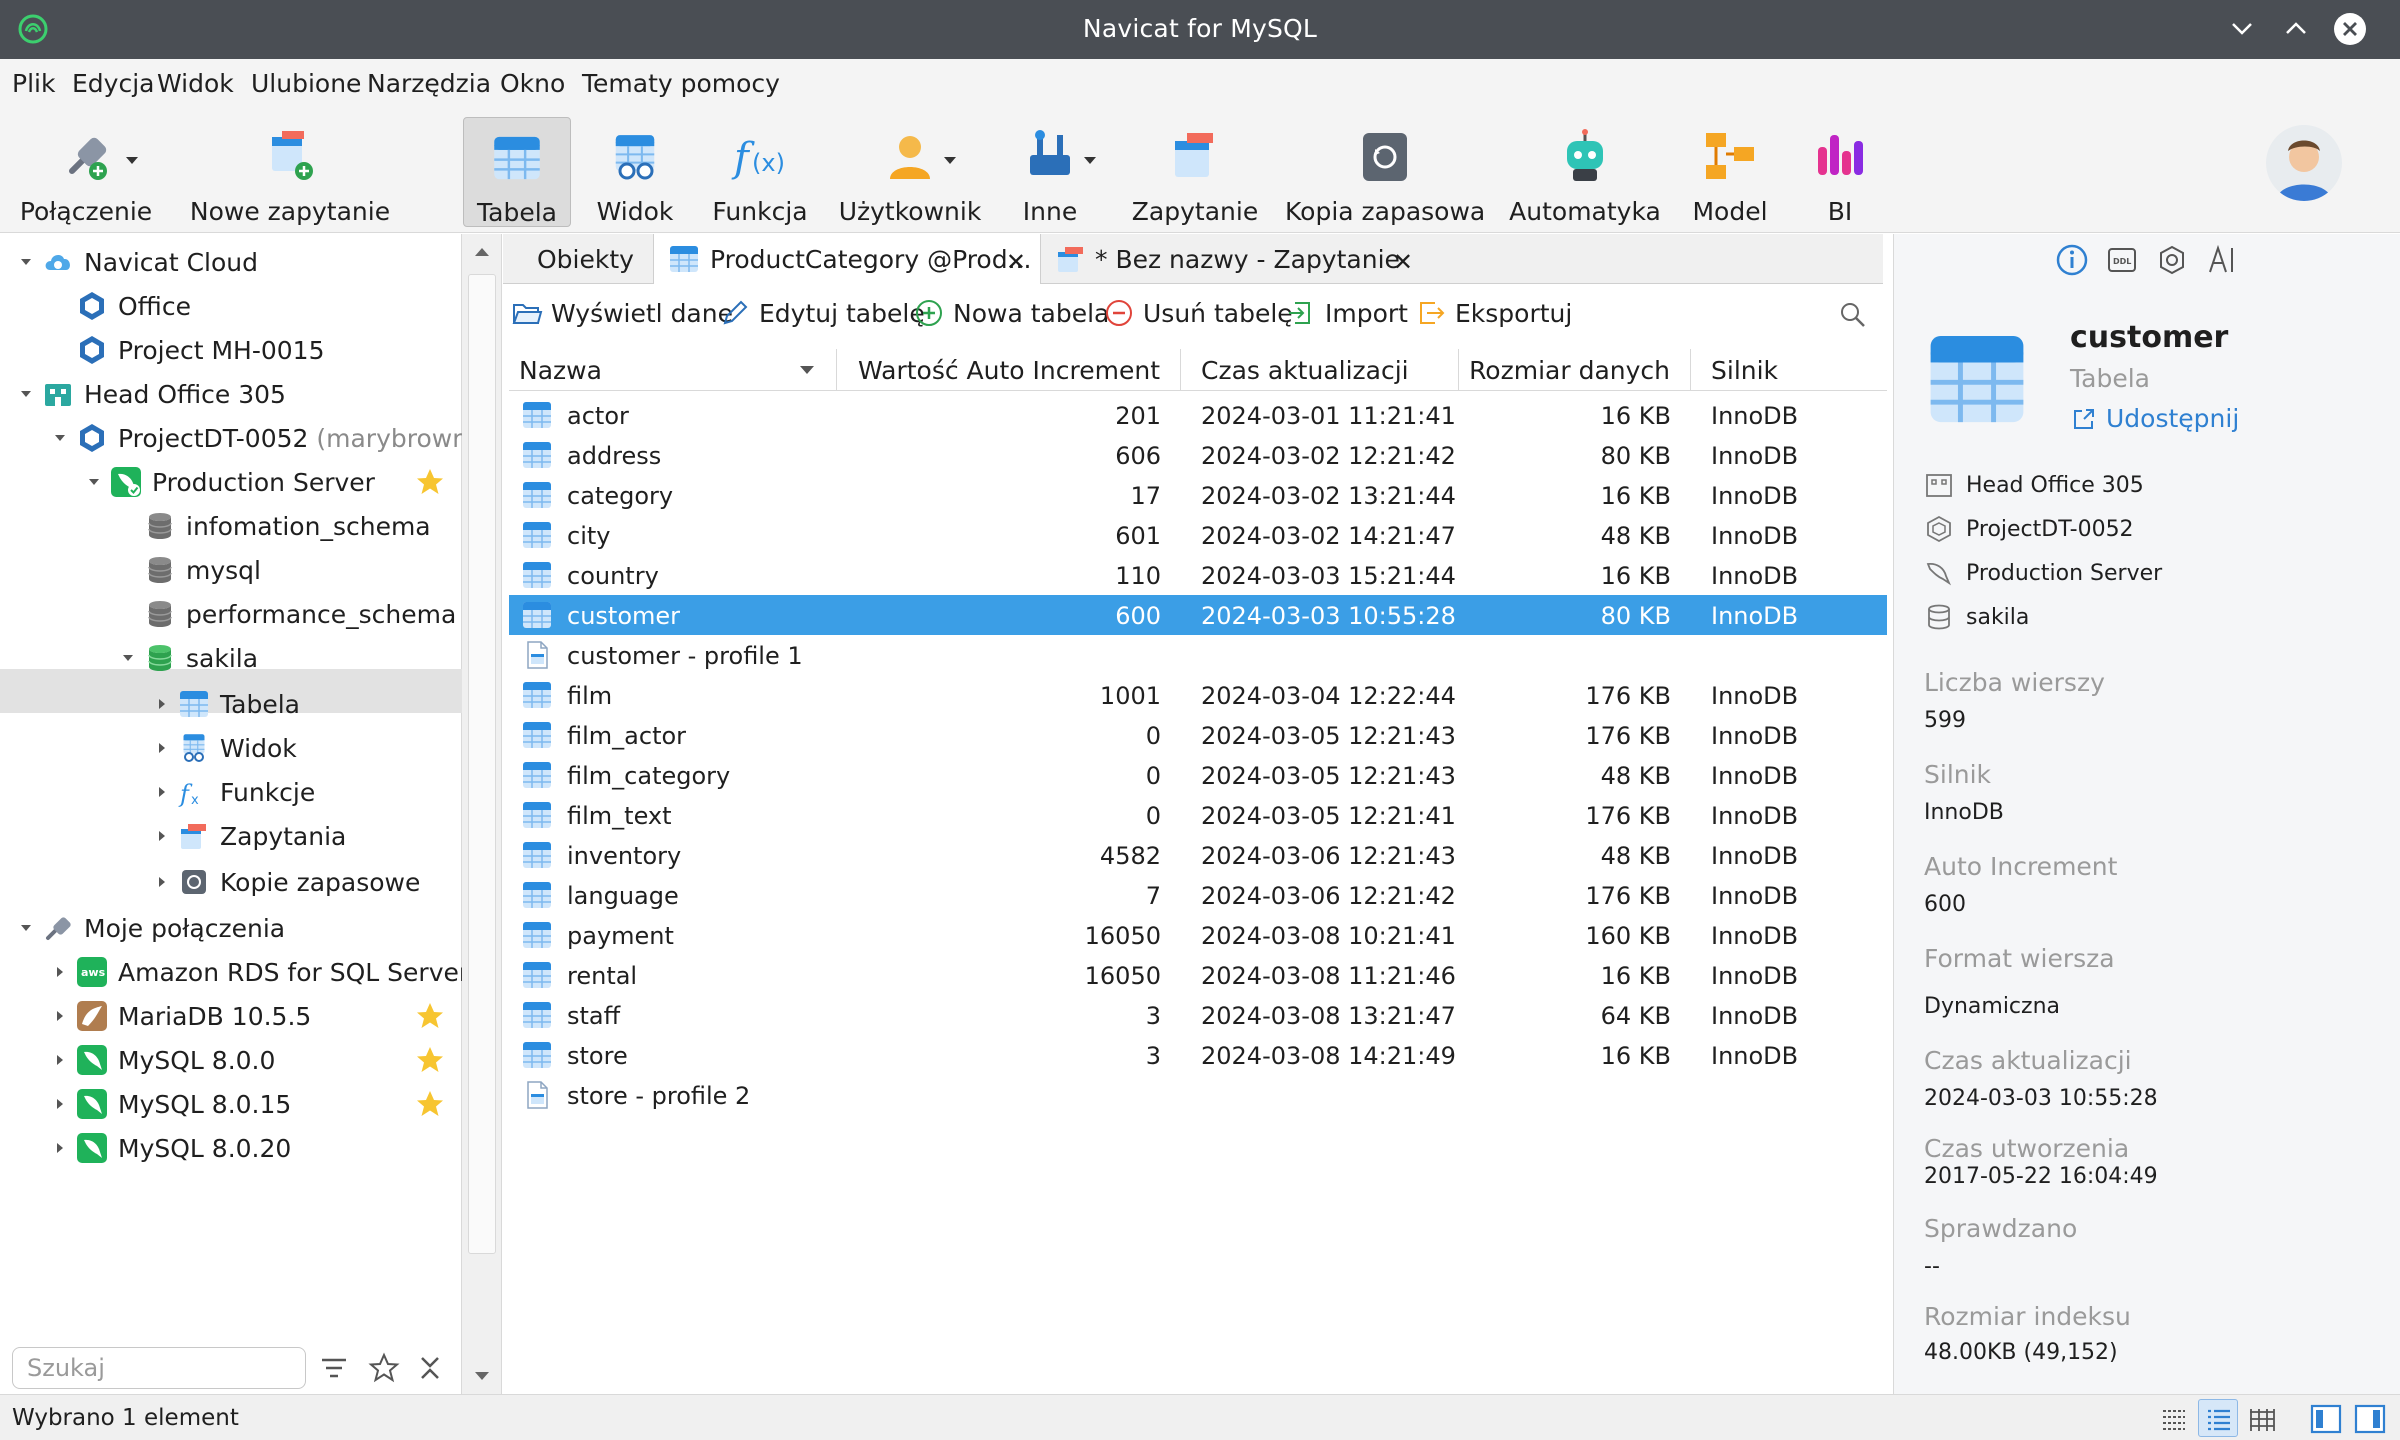  I want to click on delete-table-button: Usuń tabelę, so click(1198, 313).